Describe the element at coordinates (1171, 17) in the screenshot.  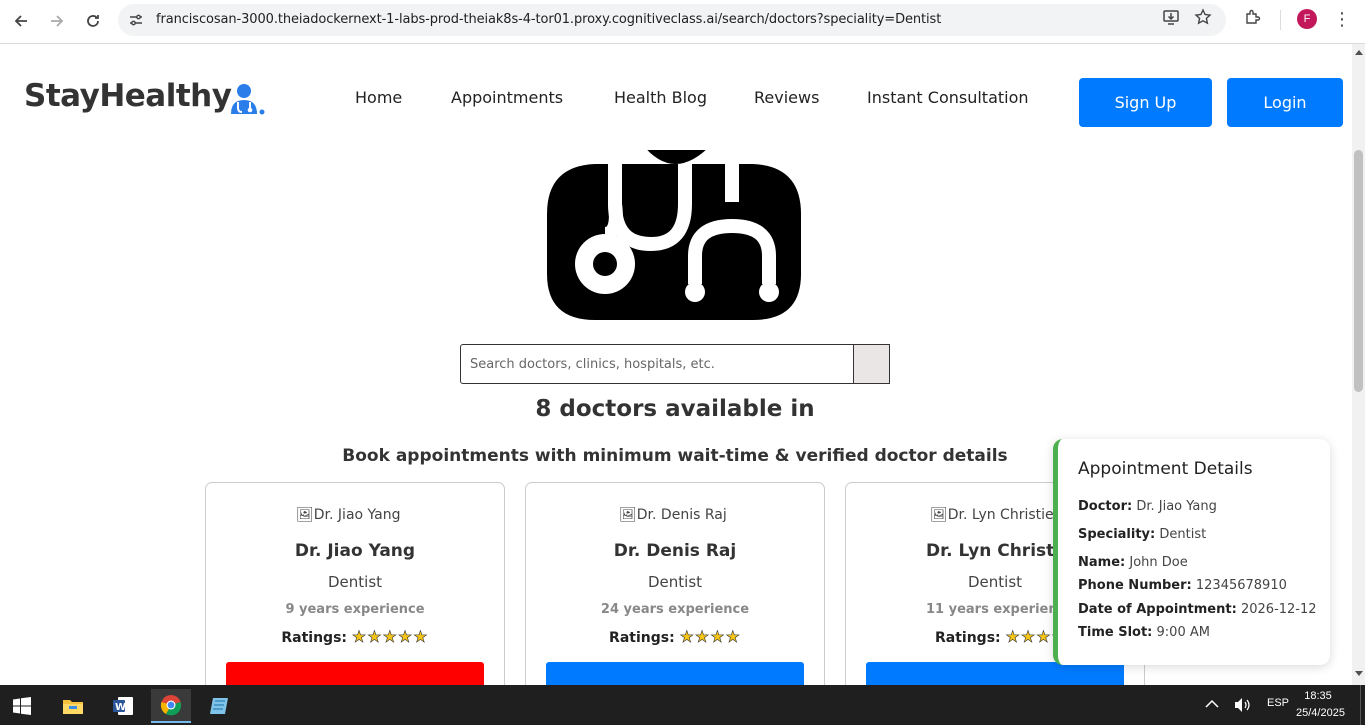
I see `install-app-icon` at that location.